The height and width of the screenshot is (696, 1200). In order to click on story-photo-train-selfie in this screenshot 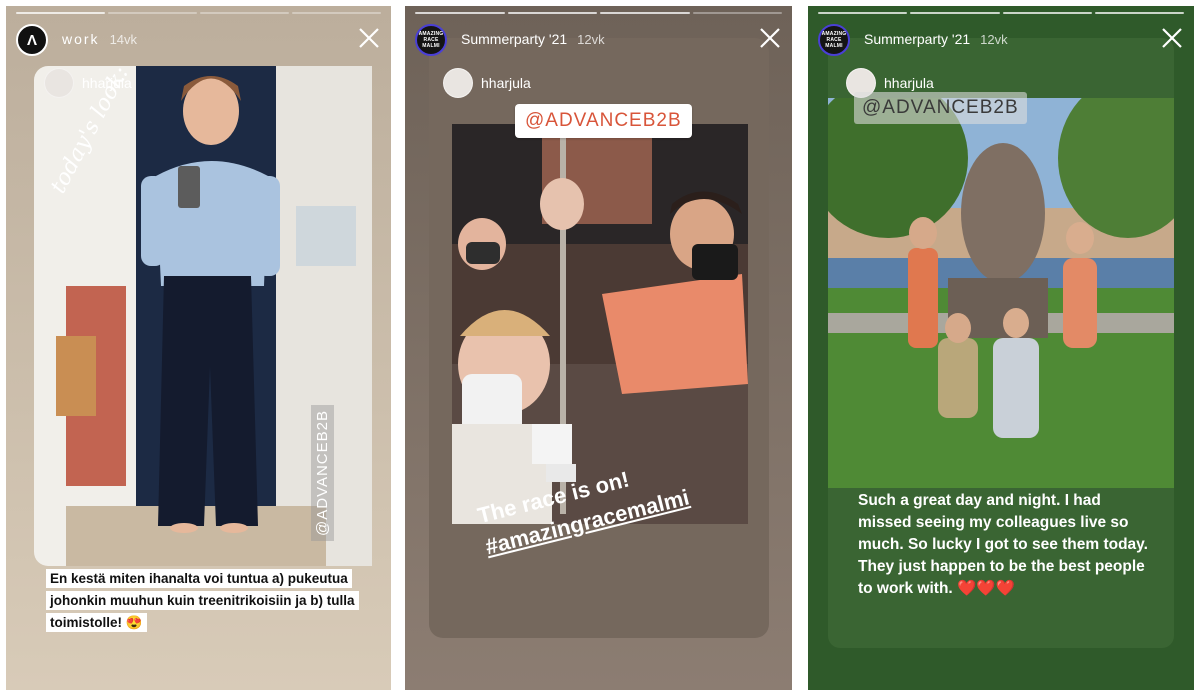, I will do `click(600, 324)`.